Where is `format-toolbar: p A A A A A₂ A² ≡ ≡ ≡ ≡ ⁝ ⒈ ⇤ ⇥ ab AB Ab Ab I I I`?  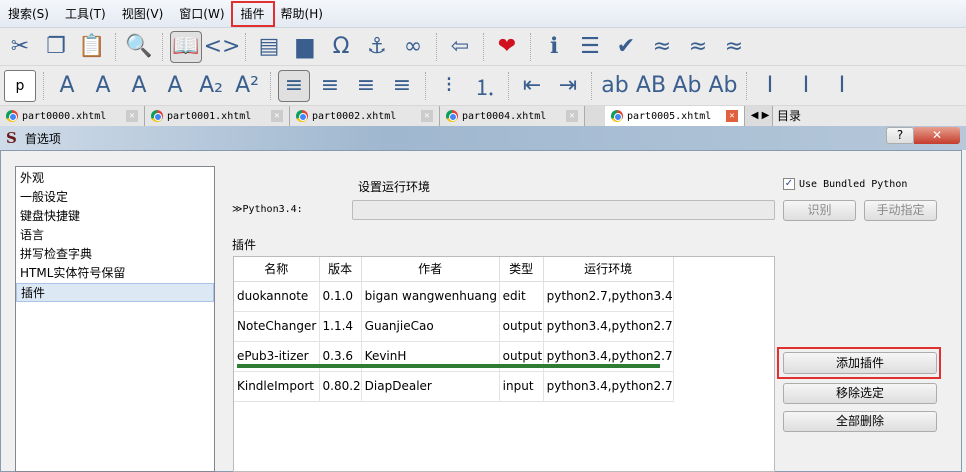 format-toolbar: p A A A A A₂ A² ≡ ≡ ≡ ≡ ⁝ ⒈ ⇤ ⇥ ab AB Ab Ab I I I is located at coordinates (483, 86).